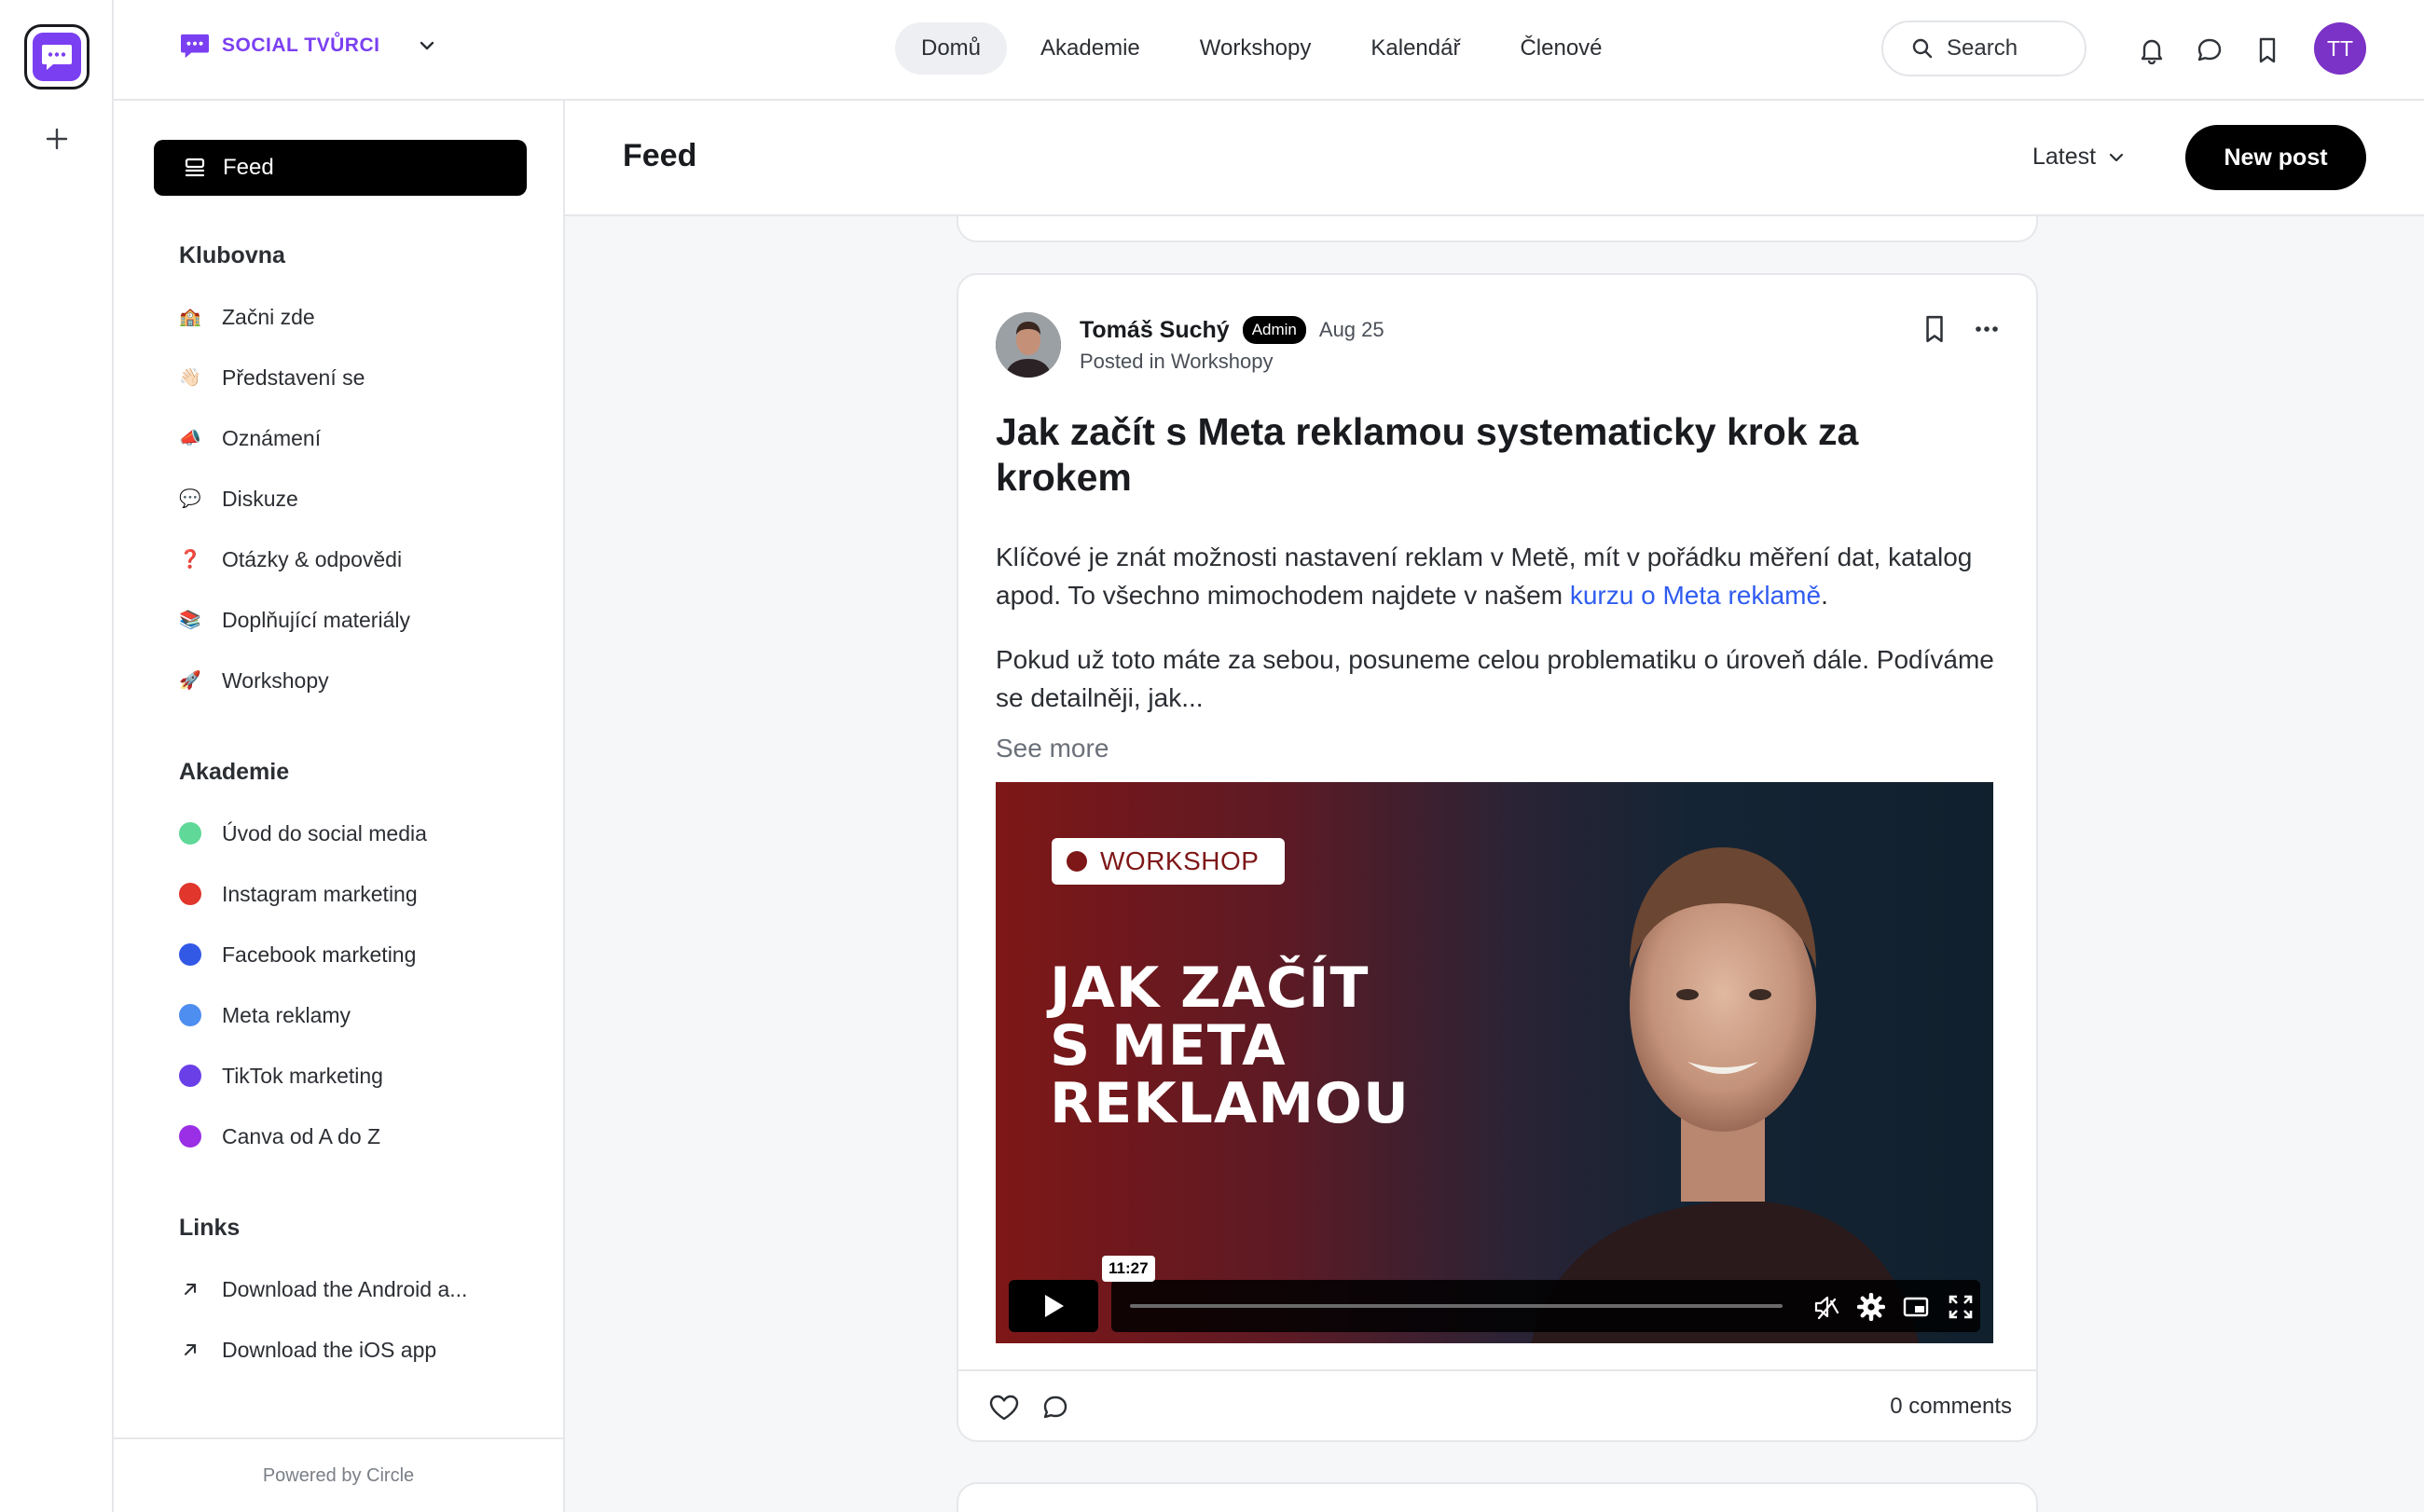 This screenshot has height=1512, width=2424. What do you see at coordinates (2209, 50) in the screenshot?
I see `messages-icon` at bounding box center [2209, 50].